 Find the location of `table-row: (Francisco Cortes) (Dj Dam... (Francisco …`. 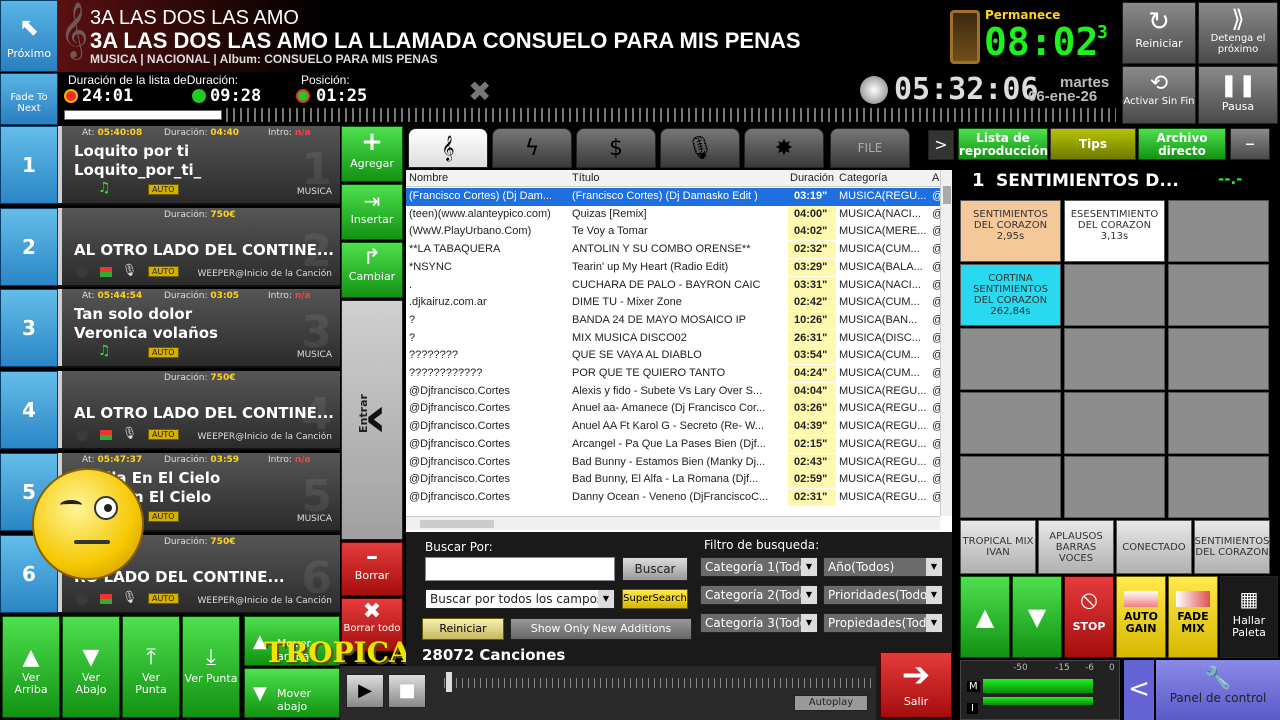

table-row: (Francisco Cortes) (Dj Dam... (Francisco … is located at coordinates (673, 197).